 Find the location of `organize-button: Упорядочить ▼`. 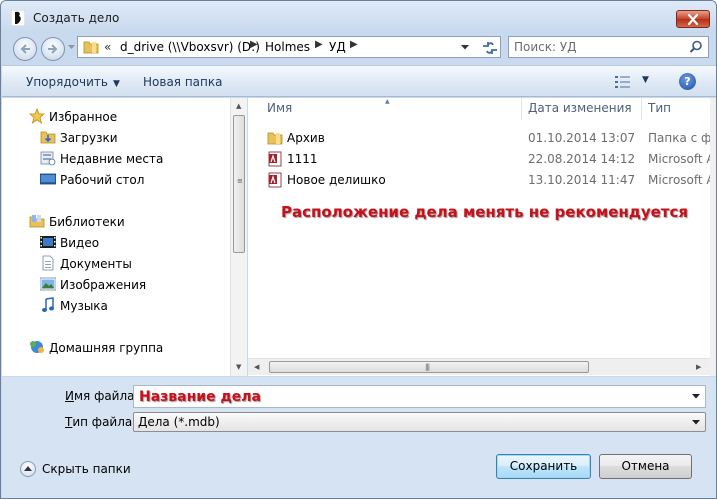

organize-button: Упорядочить ▼ is located at coordinates (73, 82).